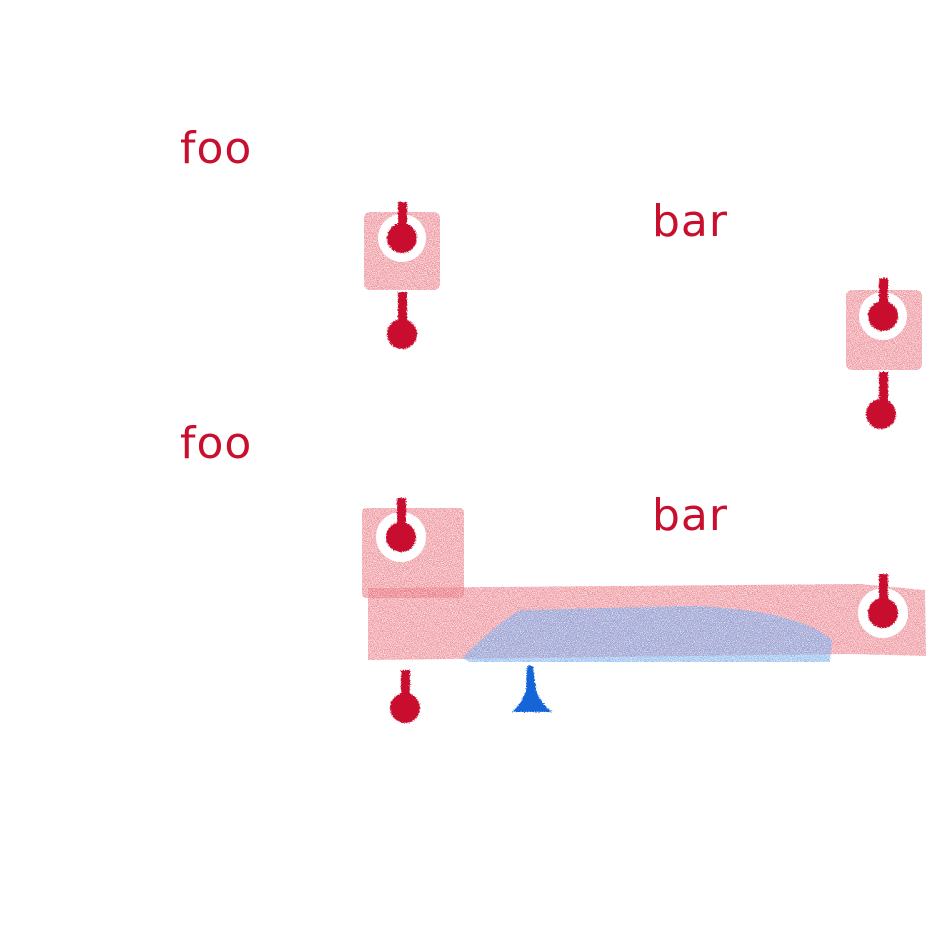 The height and width of the screenshot is (932, 938). I want to click on example-2-label-foo: foo, so click(216, 443).